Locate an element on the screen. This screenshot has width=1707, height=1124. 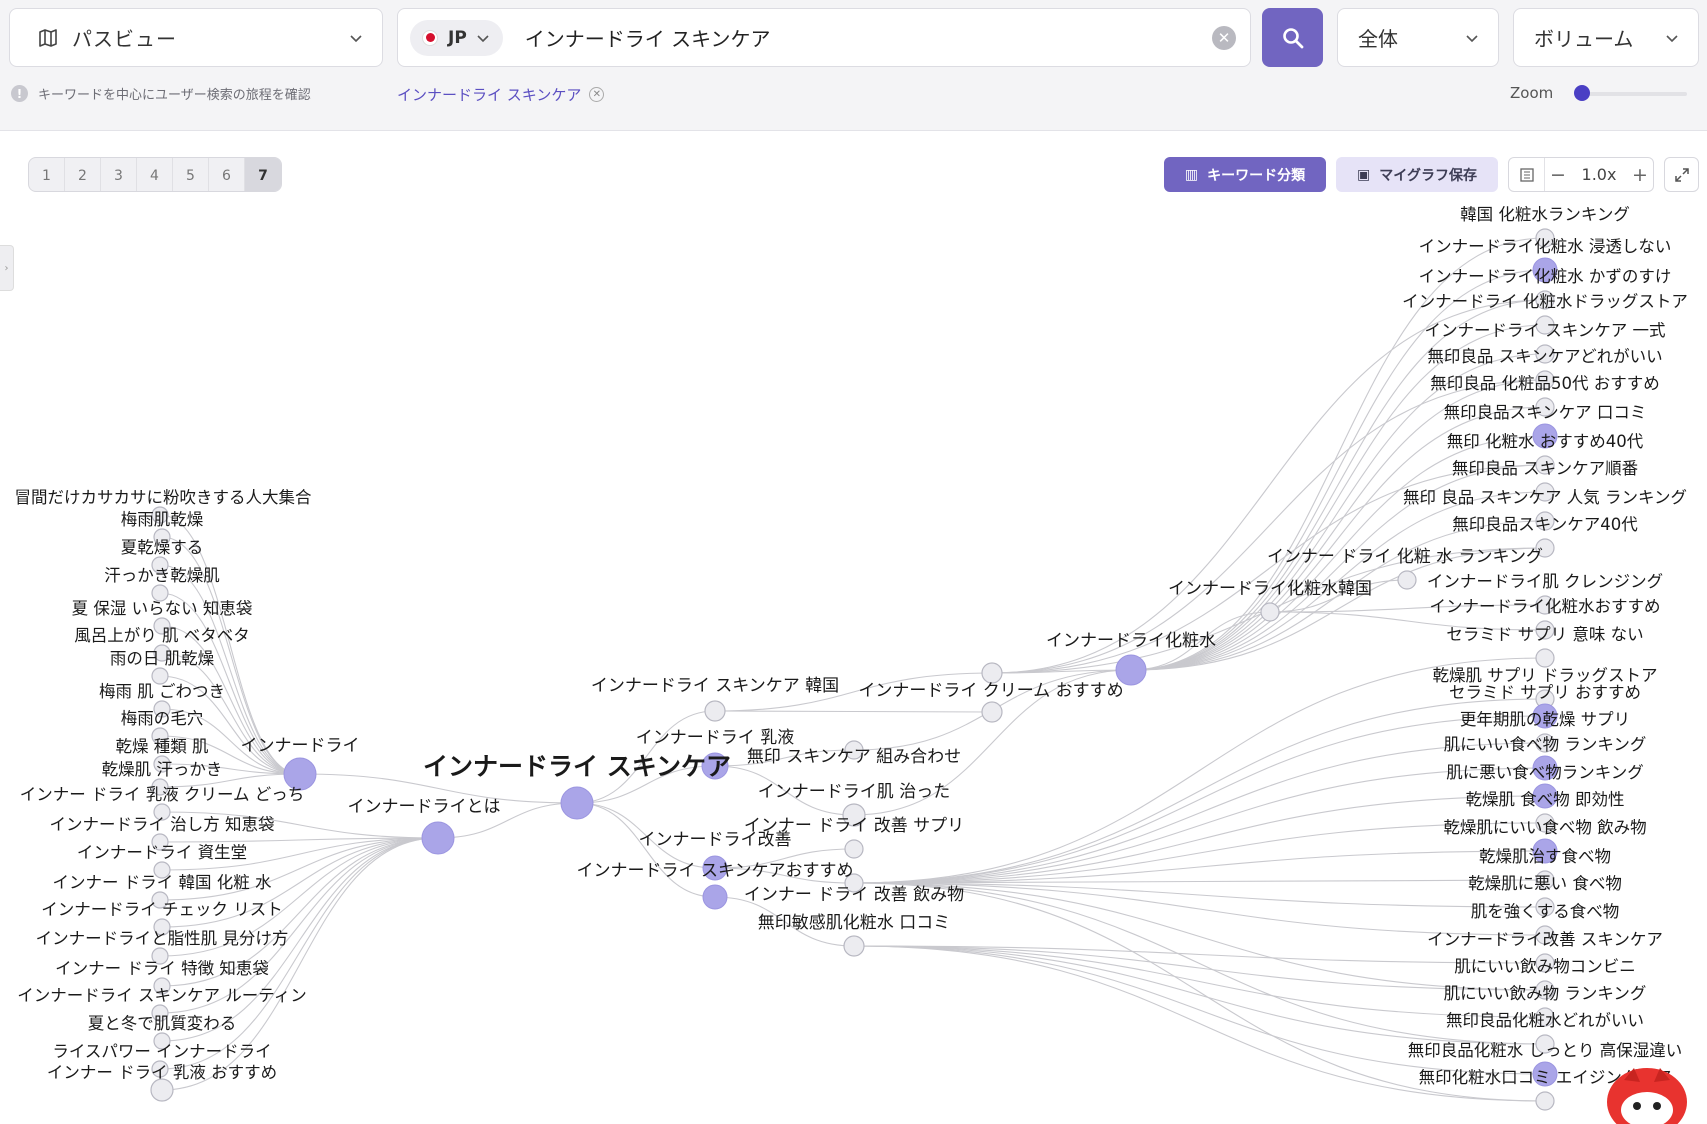
clear-input-icon: ✕ is located at coordinates (1224, 37).